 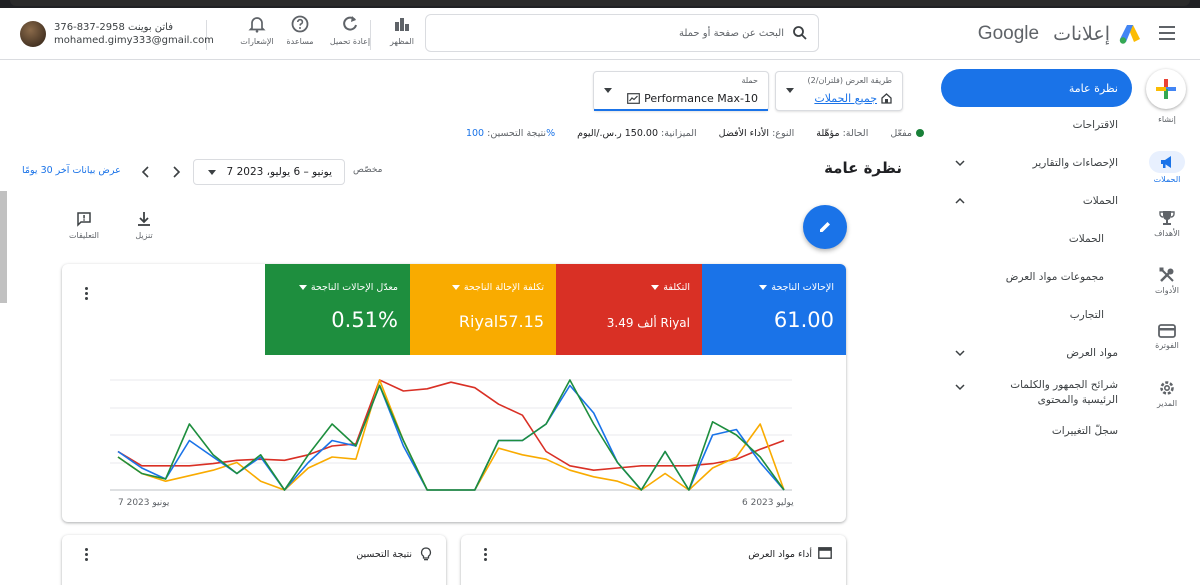 I want to click on avatar, so click(x=33, y=34).